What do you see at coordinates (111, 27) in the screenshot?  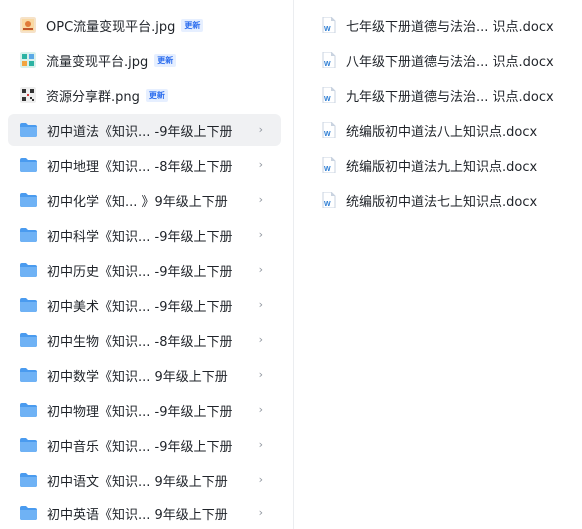 I see `file-name: OPC流量变现平台.jpg` at bounding box center [111, 27].